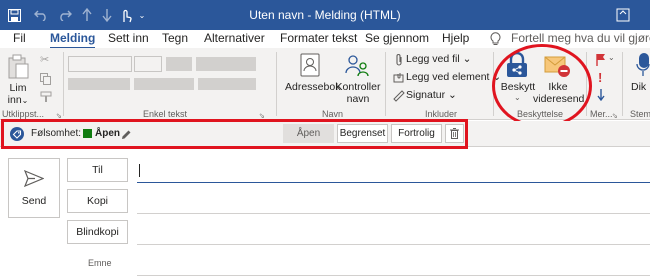 This screenshot has height=280, width=650. What do you see at coordinates (148, 64) in the screenshot?
I see `font-size-dropdown` at bounding box center [148, 64].